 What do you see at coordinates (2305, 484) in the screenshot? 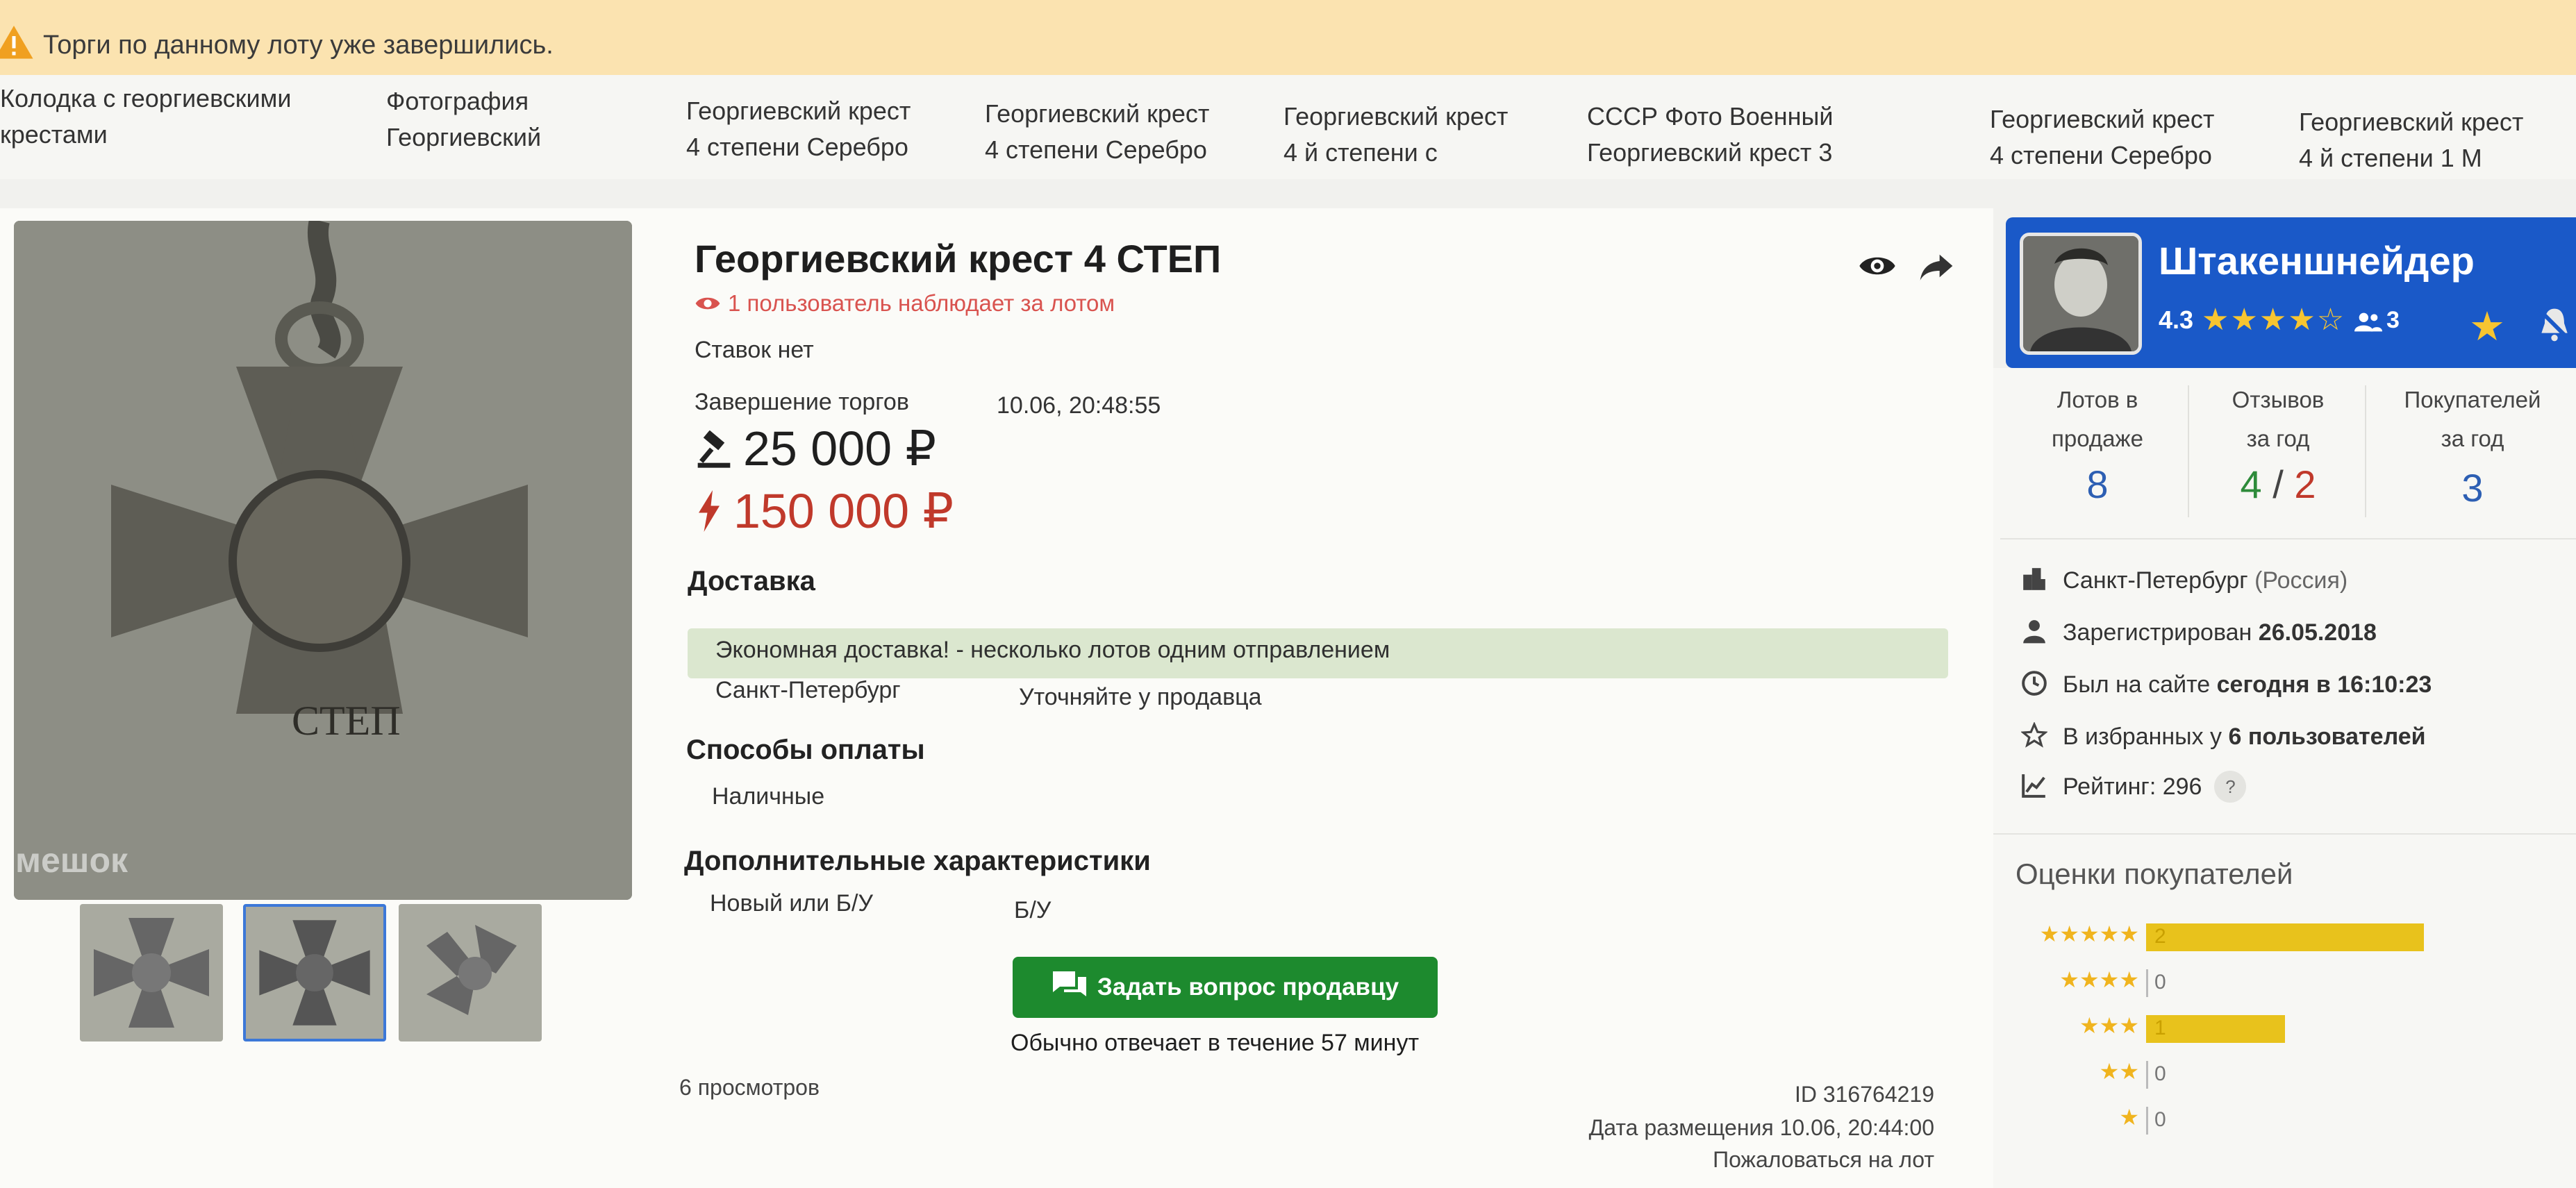
I see `reviews-negative: 2` at bounding box center [2305, 484].